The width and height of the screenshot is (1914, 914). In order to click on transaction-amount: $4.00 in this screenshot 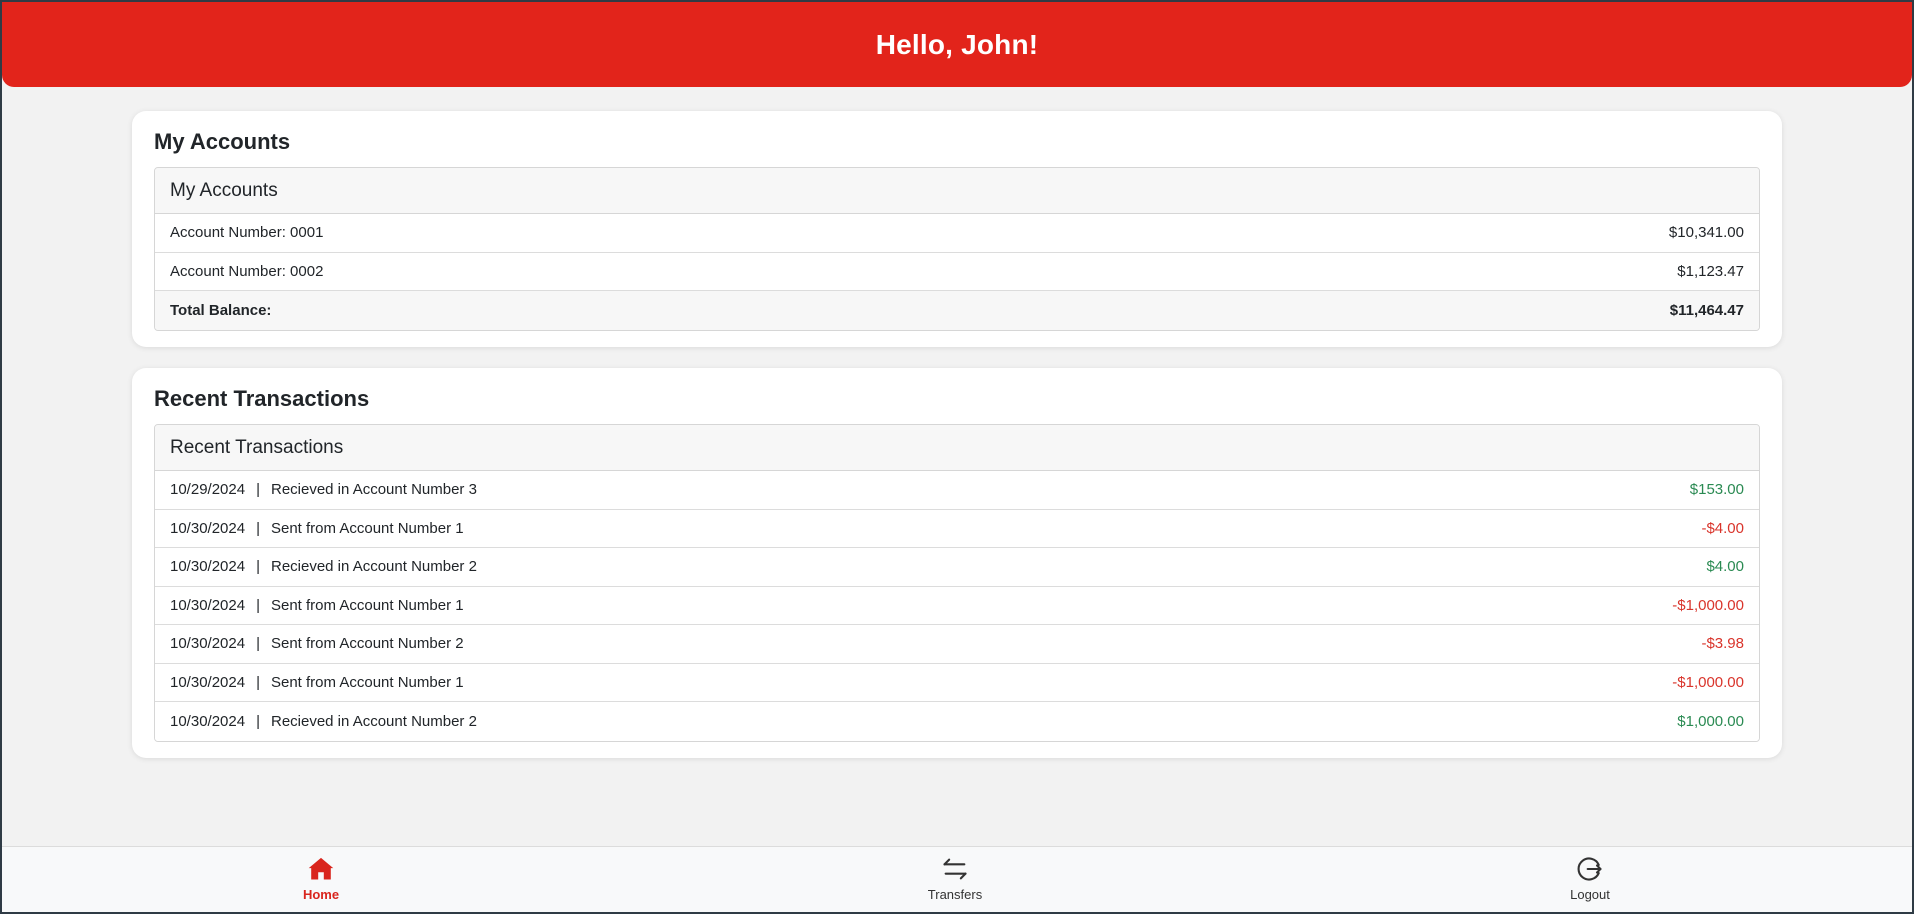, I will do `click(1725, 567)`.